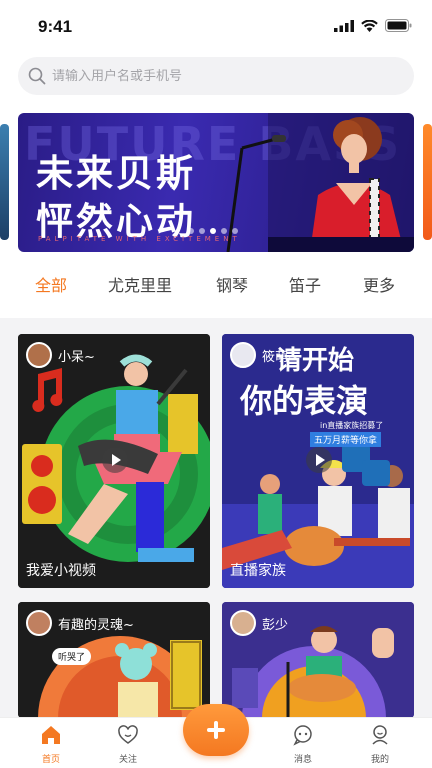 The image size is (432, 768). What do you see at coordinates (51, 284) in the screenshot?
I see `tab-all: 全部` at bounding box center [51, 284].